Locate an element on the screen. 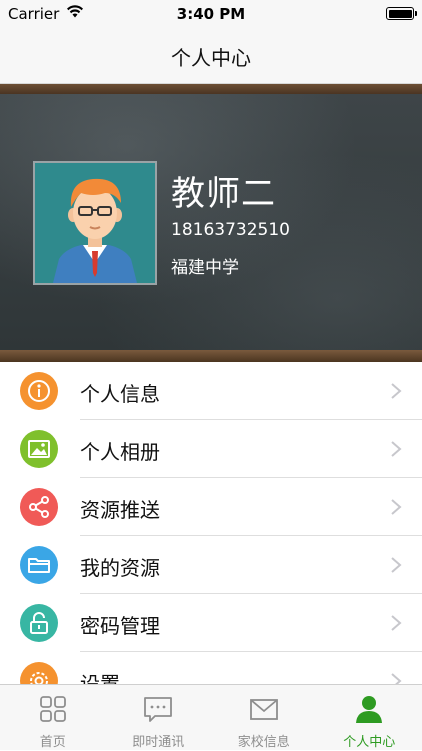 This screenshot has width=422, height=751. menu-item-password: 密码管理 is located at coordinates (211, 623).